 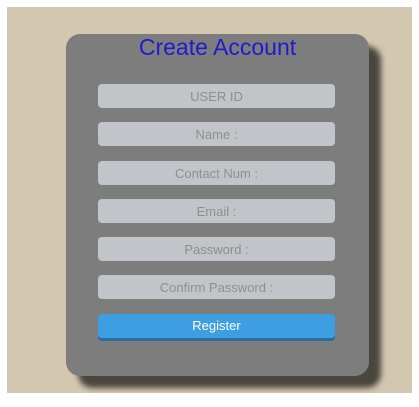 I want to click on confirm-password-input, so click(x=216, y=287).